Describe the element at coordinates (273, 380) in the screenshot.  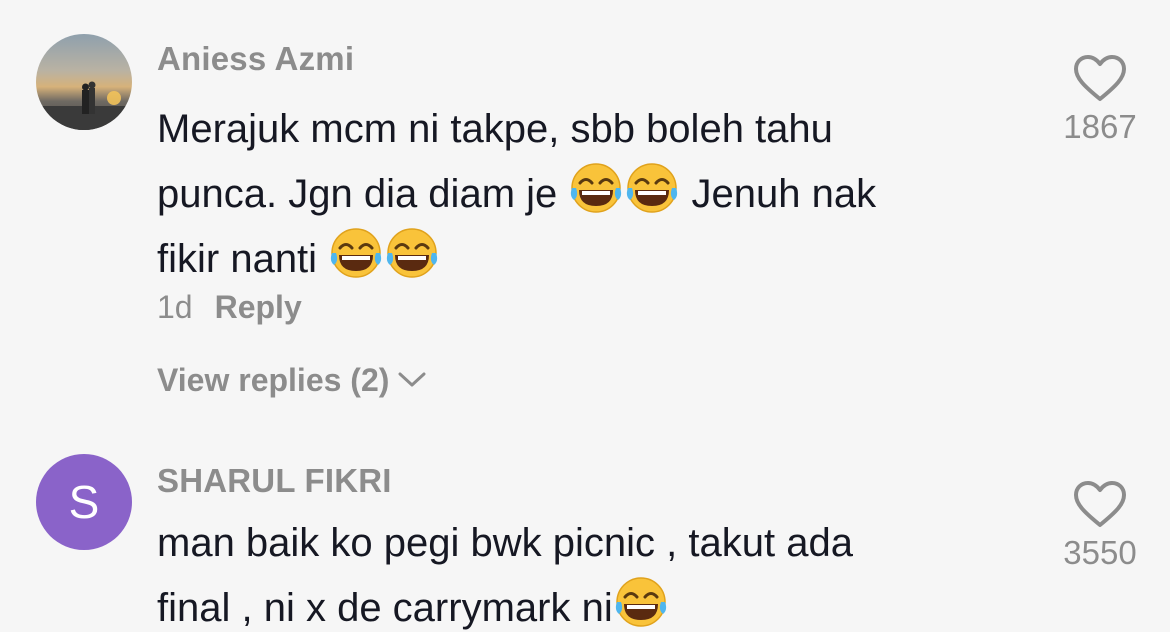
I see `view-replies-label: View replies (2)` at that location.